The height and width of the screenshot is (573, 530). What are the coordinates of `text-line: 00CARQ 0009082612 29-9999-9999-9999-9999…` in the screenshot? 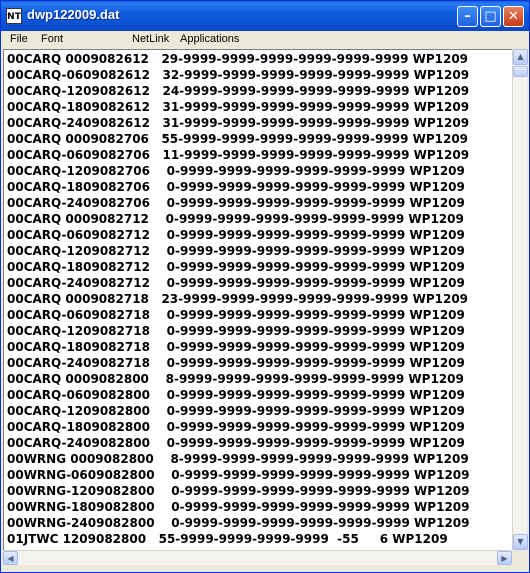 It's located at (238, 59).